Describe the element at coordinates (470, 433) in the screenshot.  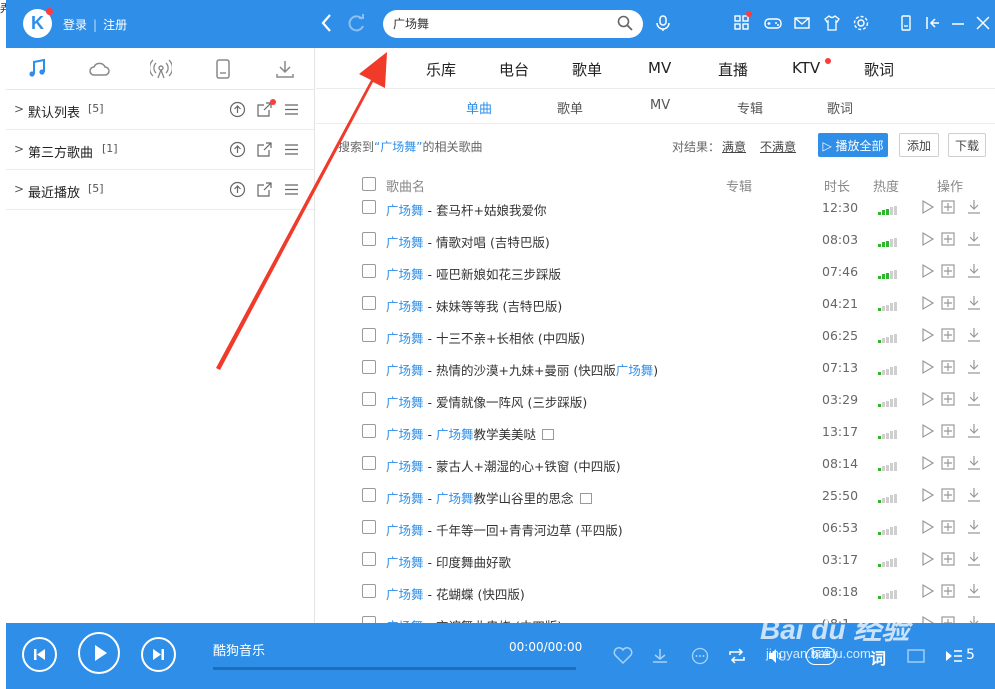
I see `song-title: 广场舞 - 广场舞教学美美哒` at that location.